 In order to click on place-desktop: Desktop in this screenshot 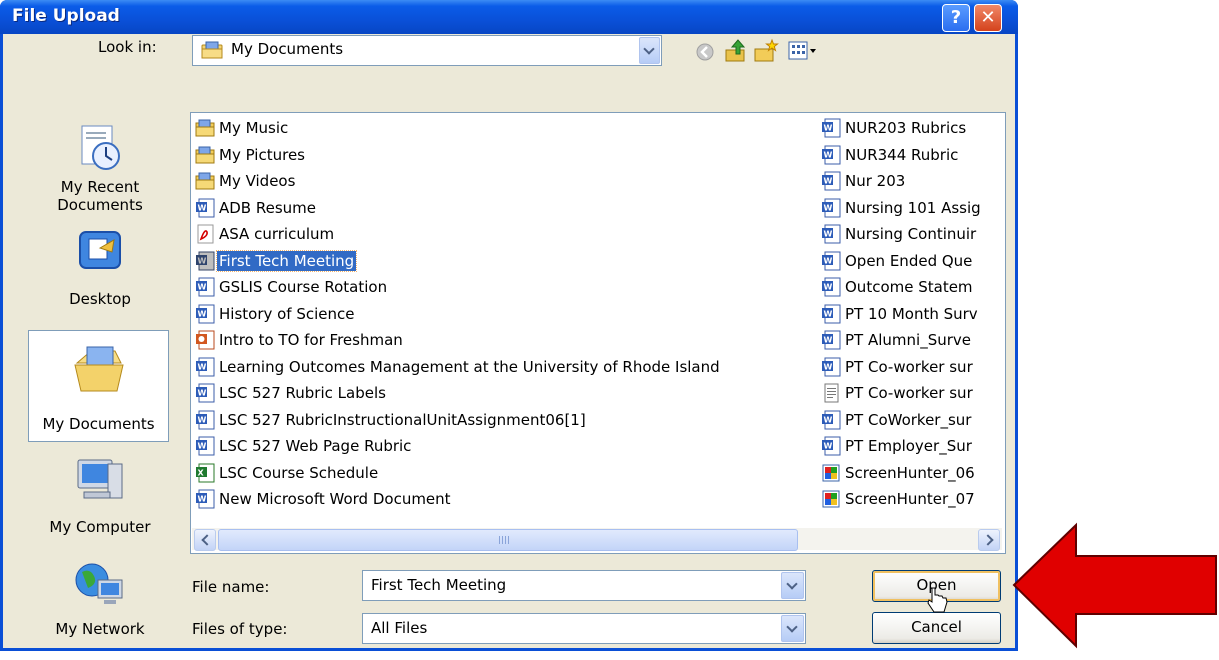, I will do `click(100, 268)`.